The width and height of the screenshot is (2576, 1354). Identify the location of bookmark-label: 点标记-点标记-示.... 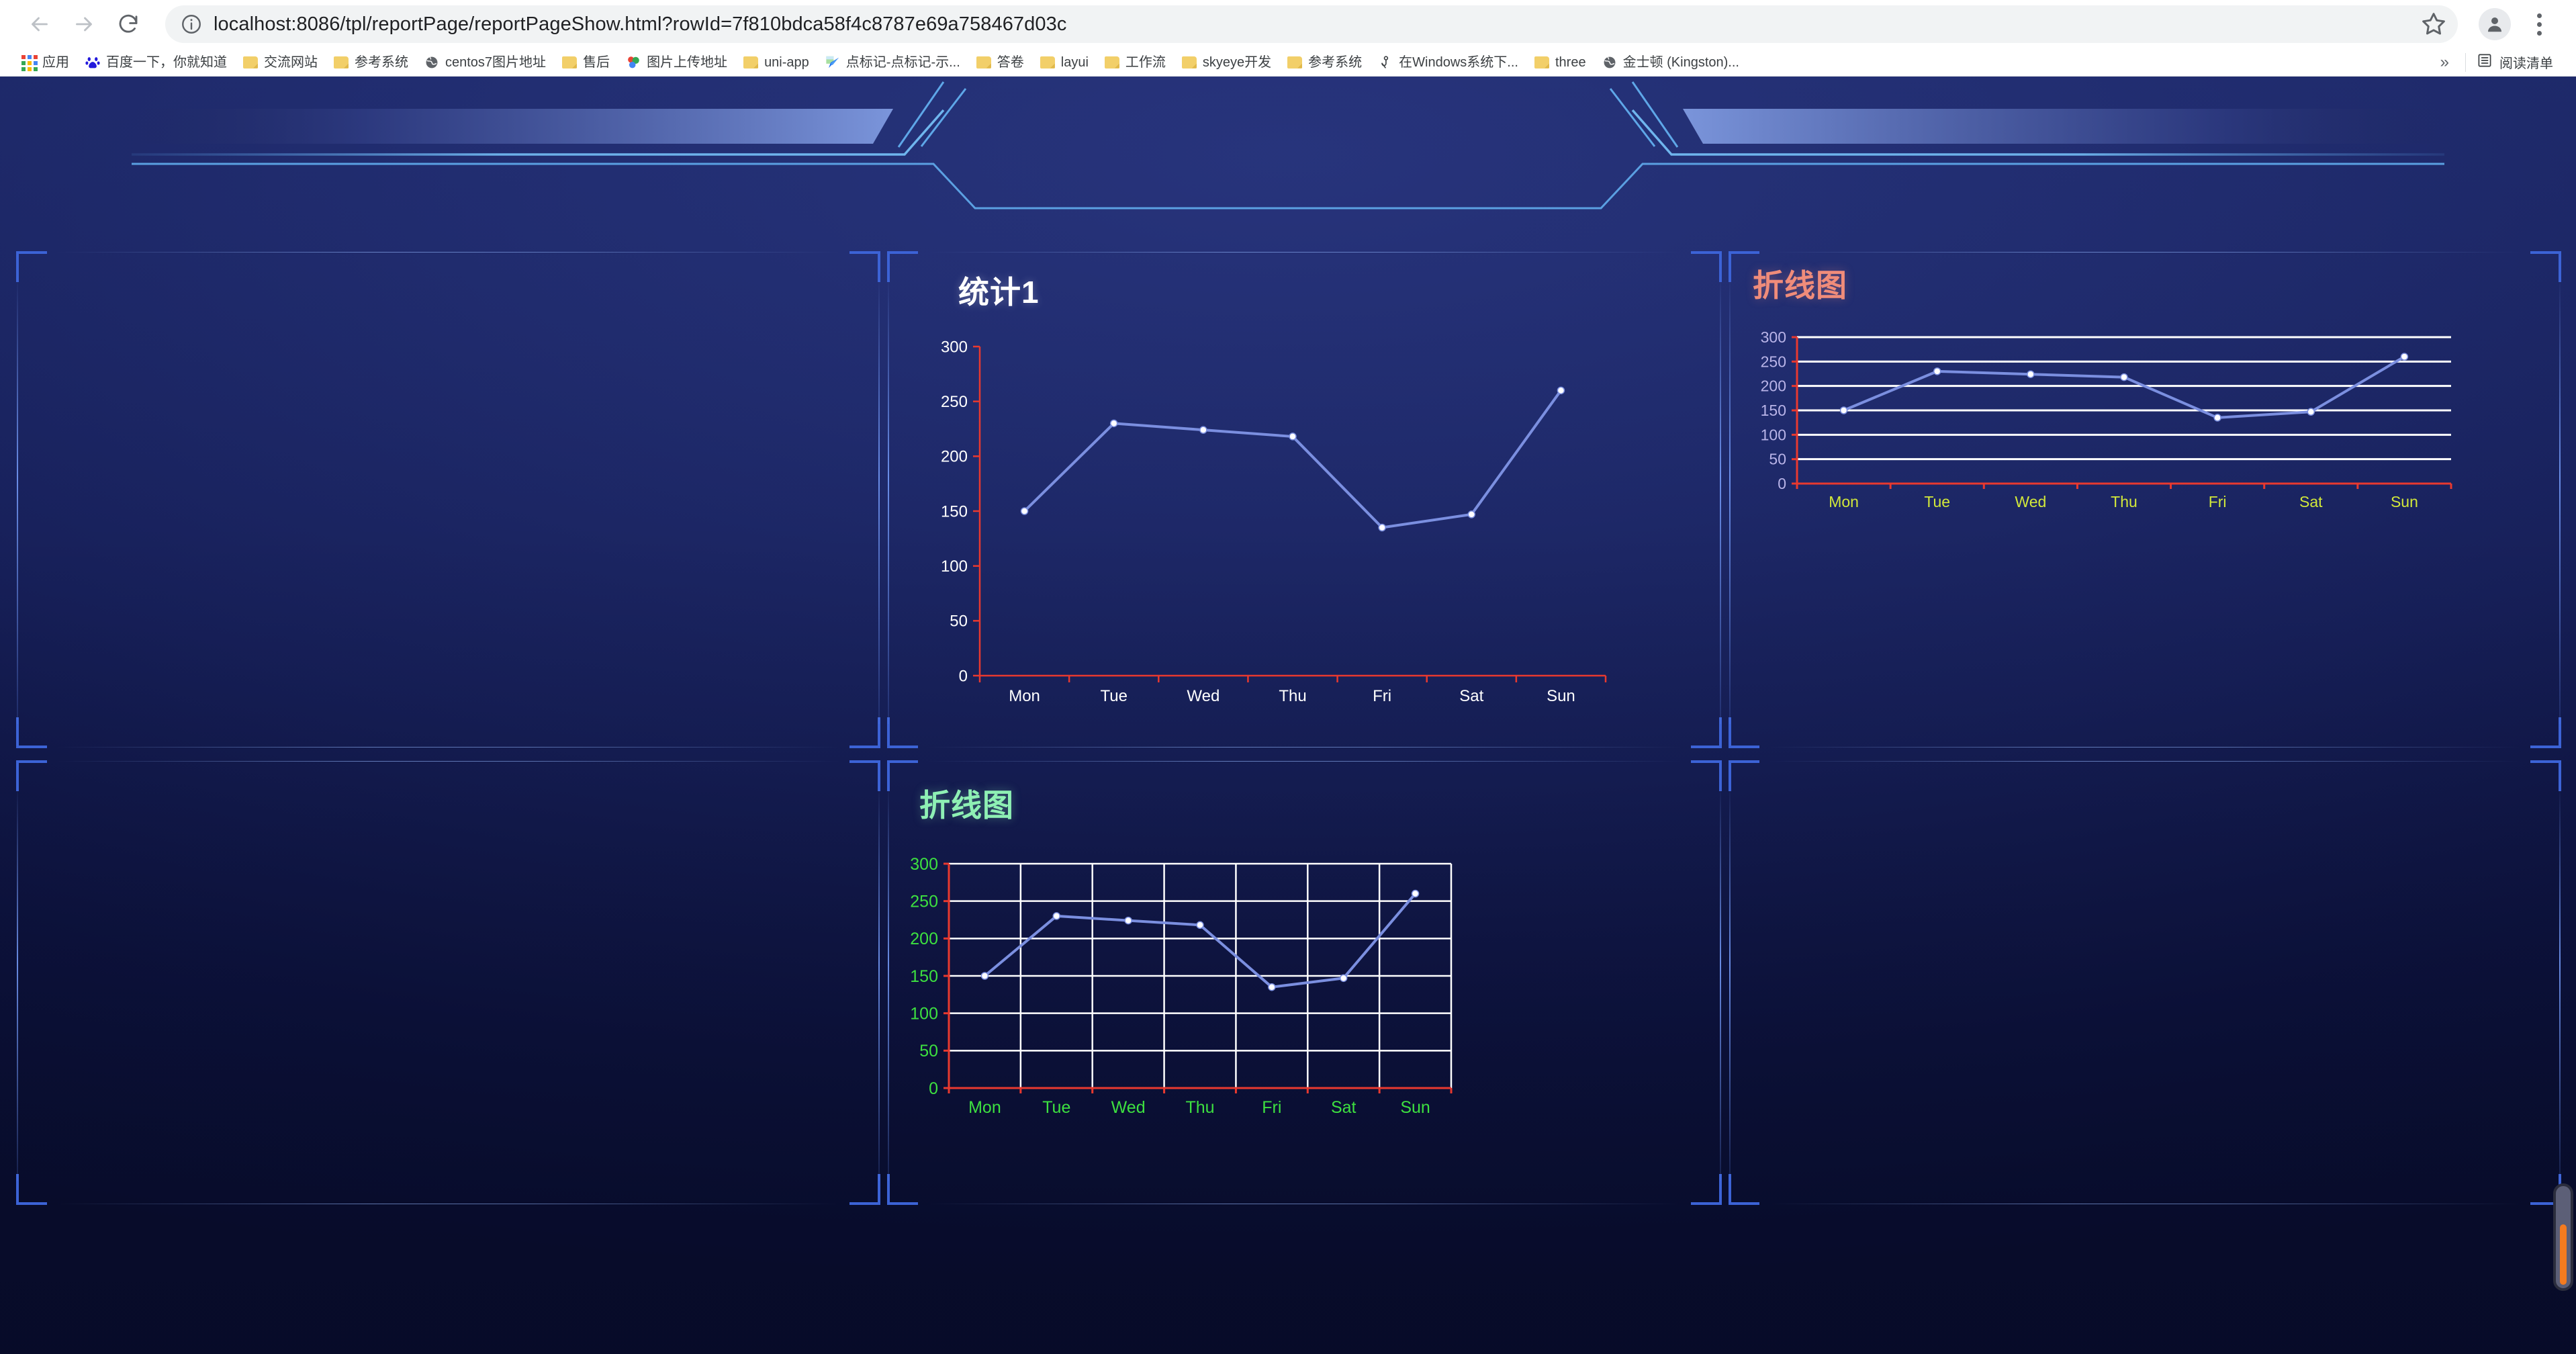
(902, 62).